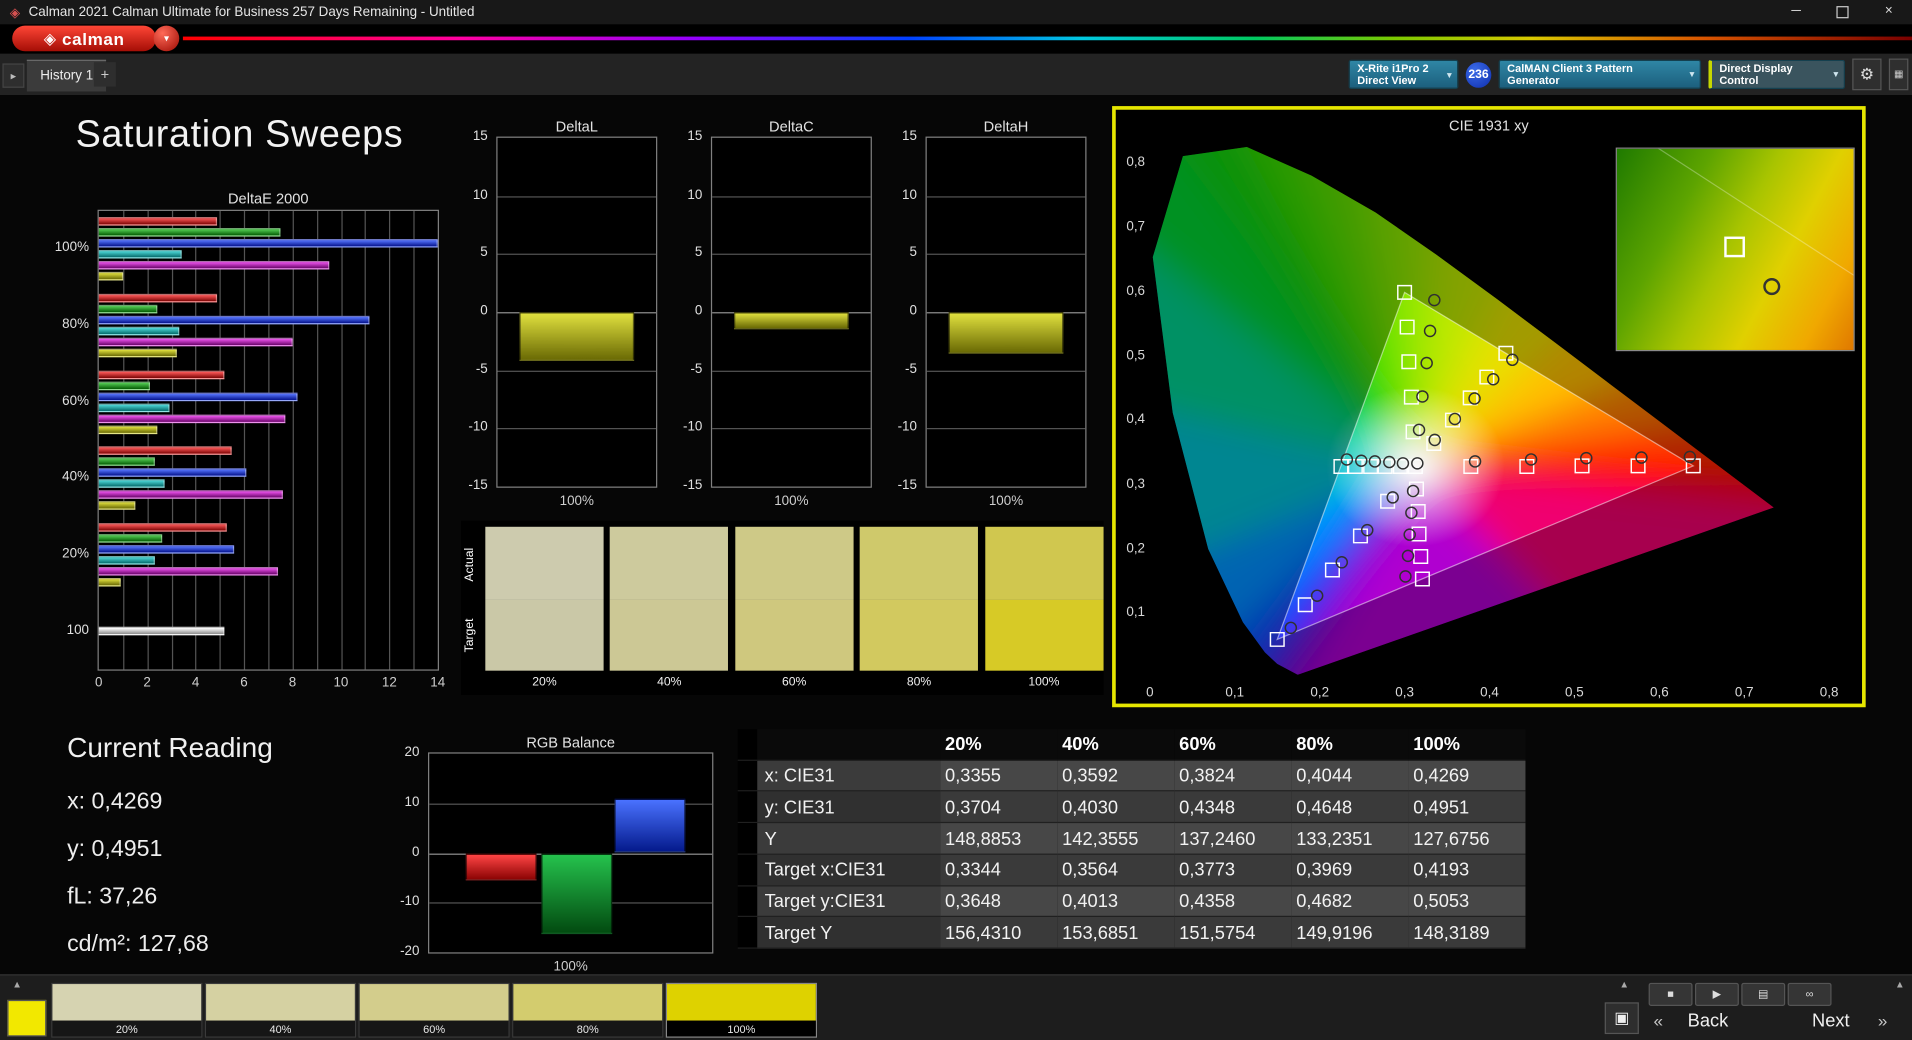 This screenshot has width=1912, height=1040. What do you see at coordinates (913, 311) in the screenshot?
I see `y-tick-label: 0` at bounding box center [913, 311].